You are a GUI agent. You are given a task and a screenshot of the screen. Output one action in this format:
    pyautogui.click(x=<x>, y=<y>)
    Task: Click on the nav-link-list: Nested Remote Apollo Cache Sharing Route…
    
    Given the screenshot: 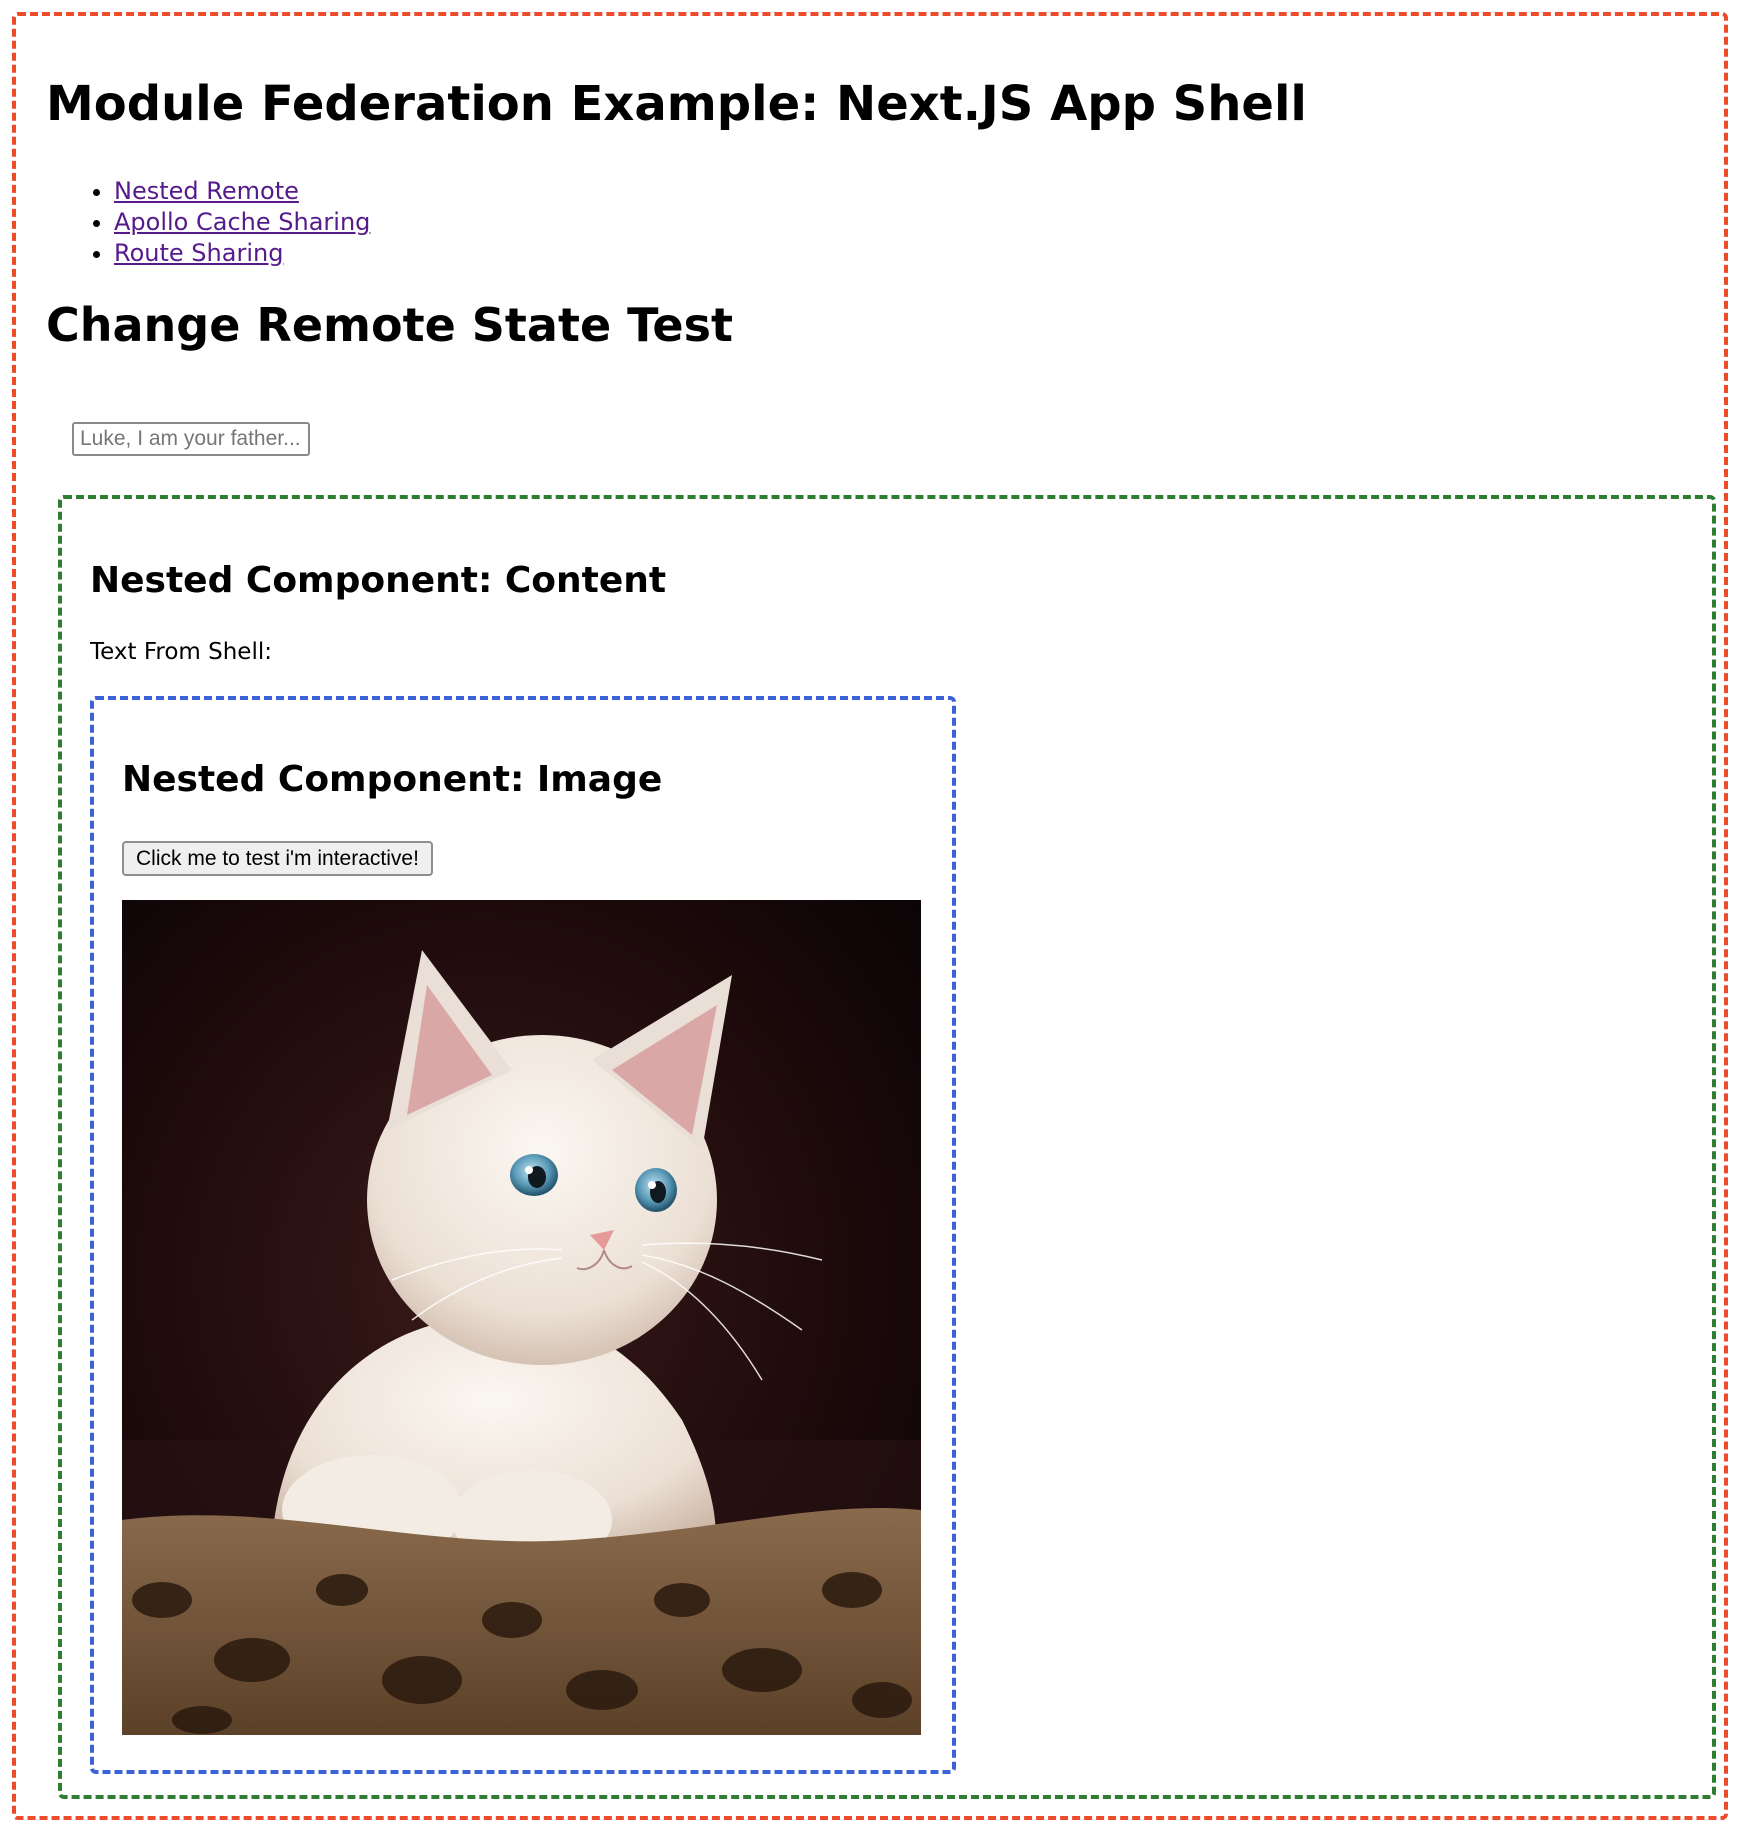 What is the action you would take?
    pyautogui.click(x=208, y=222)
    